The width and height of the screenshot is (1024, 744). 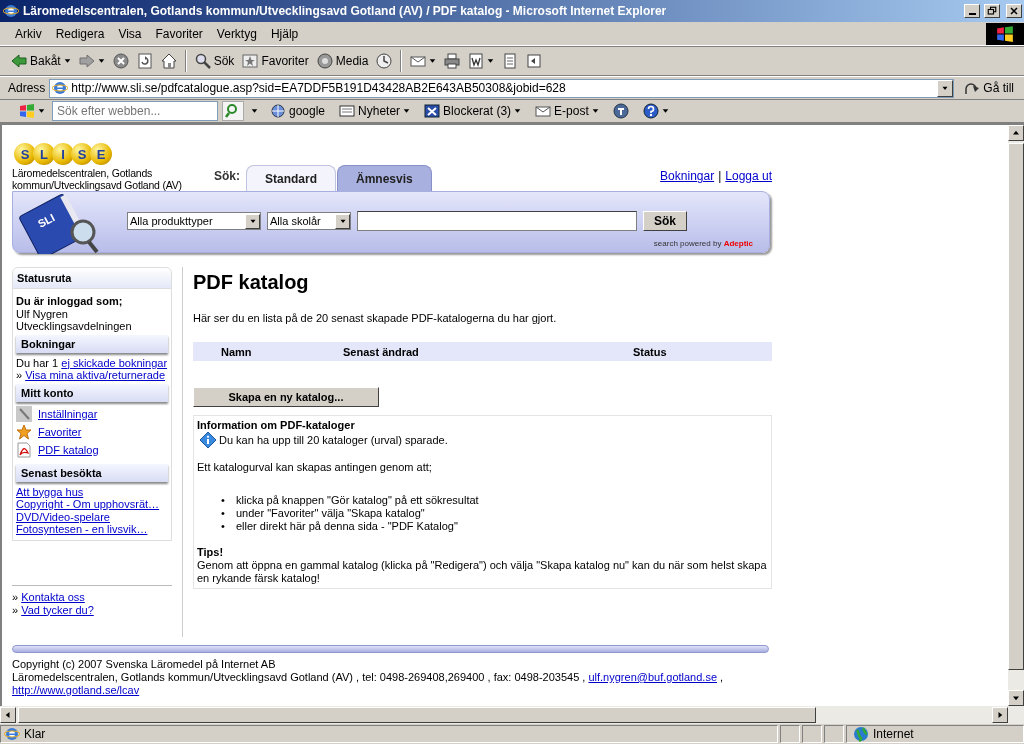 What do you see at coordinates (130, 33) in the screenshot?
I see `menu-item: Visa` at bounding box center [130, 33].